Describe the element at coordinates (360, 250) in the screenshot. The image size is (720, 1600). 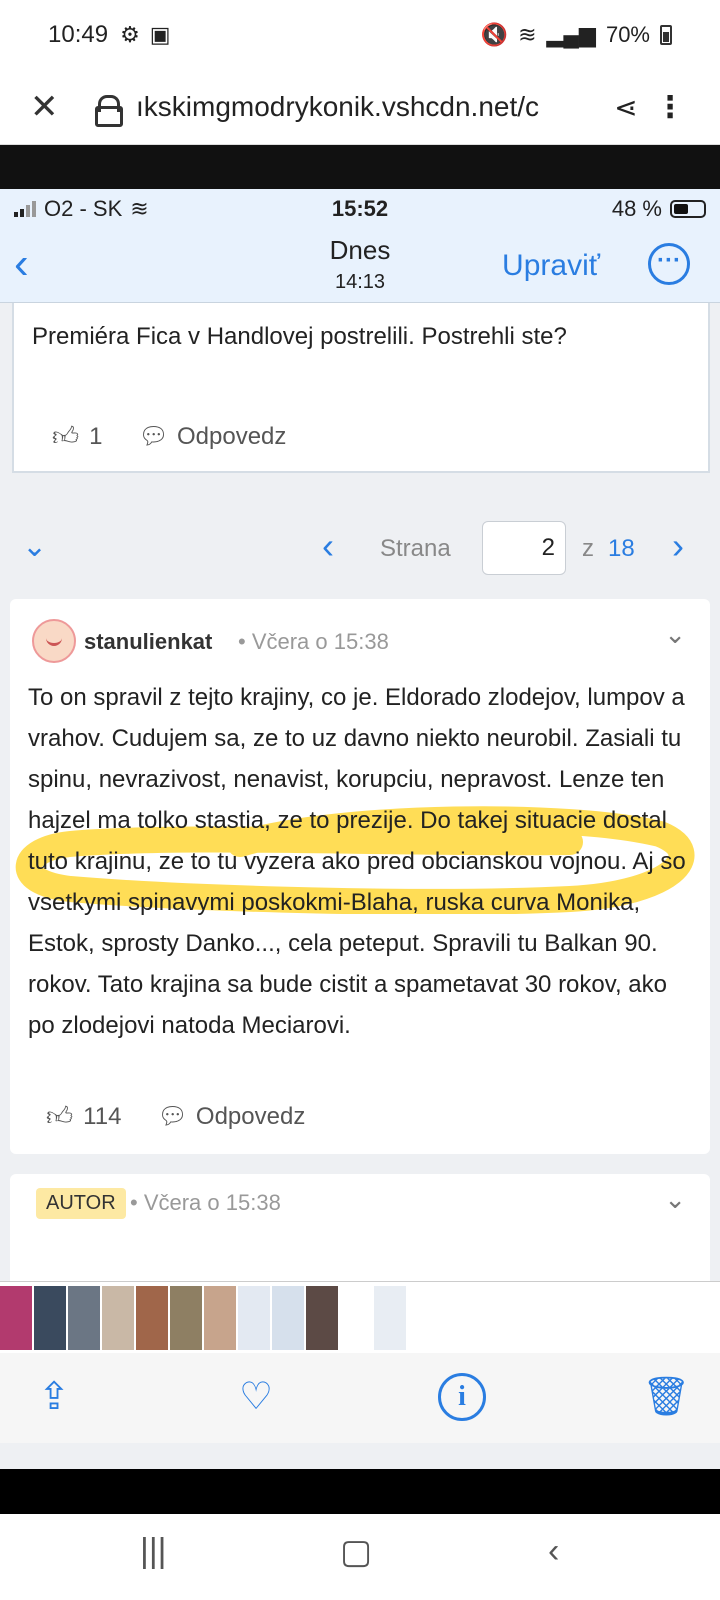
I see `nav-title: Dnes` at that location.